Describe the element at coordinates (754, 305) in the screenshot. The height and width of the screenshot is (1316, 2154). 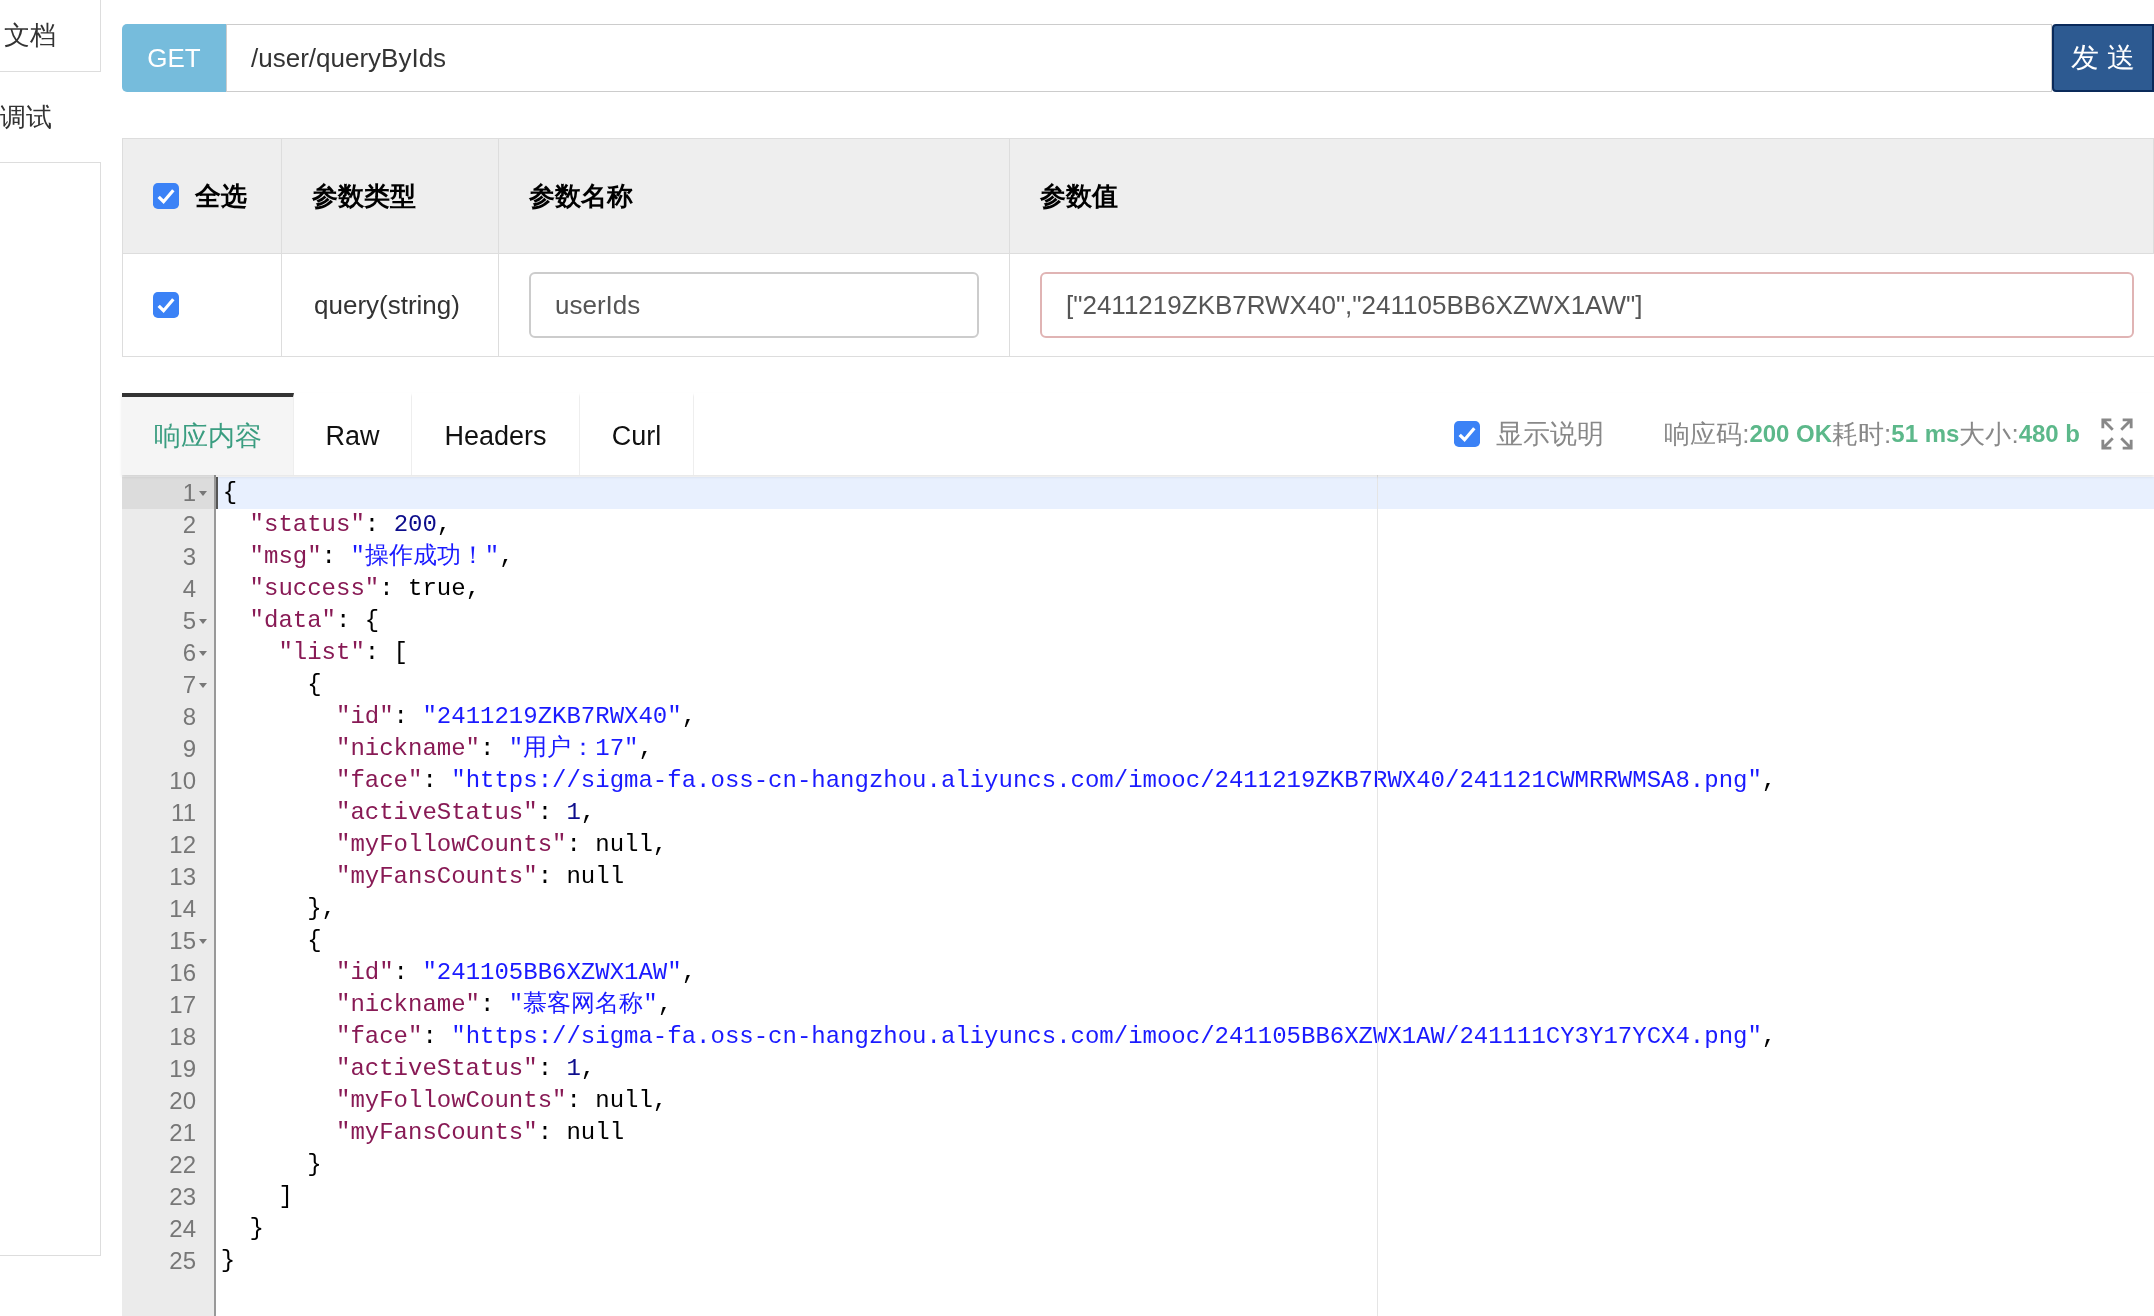
I see `name-field: userIds` at that location.